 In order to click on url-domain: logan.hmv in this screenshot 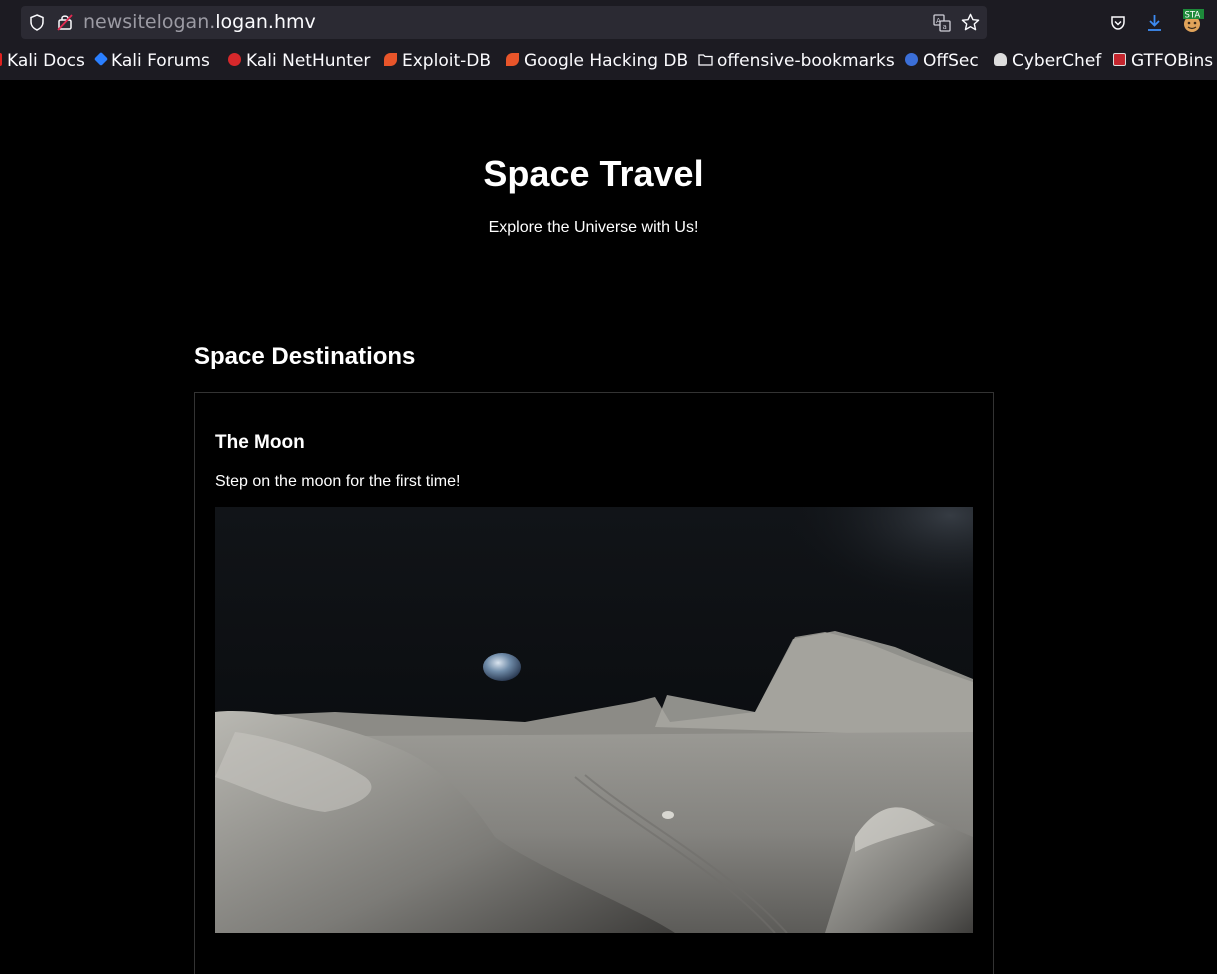, I will do `click(265, 22)`.